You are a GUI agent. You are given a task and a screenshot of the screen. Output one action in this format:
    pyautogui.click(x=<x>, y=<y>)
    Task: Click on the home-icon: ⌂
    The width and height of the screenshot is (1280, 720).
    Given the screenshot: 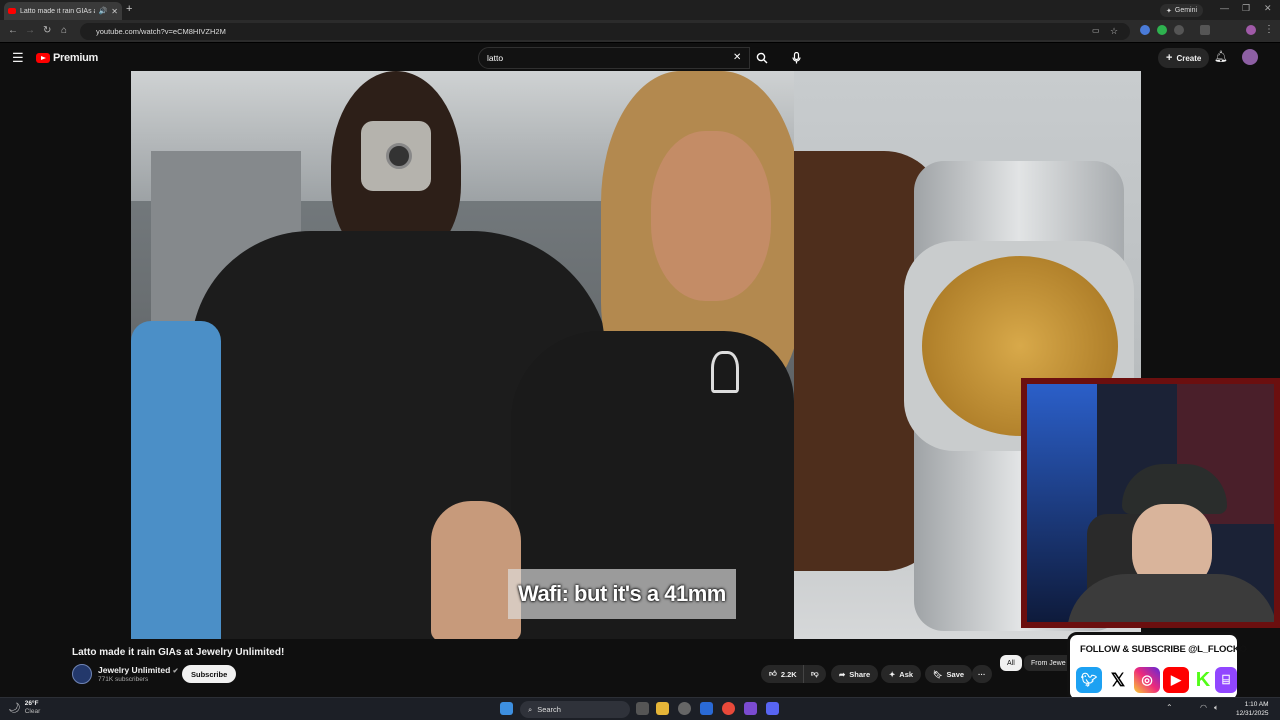 What is the action you would take?
    pyautogui.click(x=64, y=30)
    